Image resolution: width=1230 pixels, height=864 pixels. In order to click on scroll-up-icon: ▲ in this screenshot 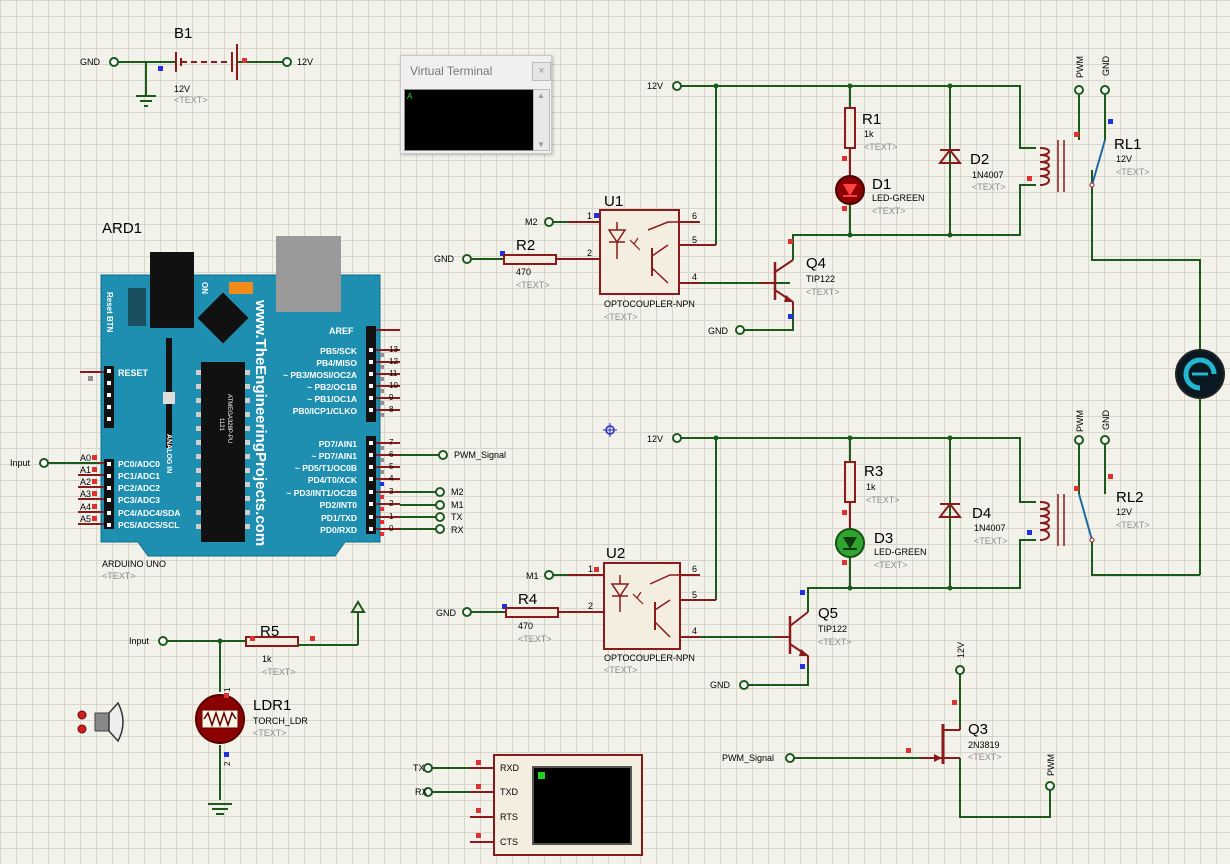, I will do `click(541, 95)`.